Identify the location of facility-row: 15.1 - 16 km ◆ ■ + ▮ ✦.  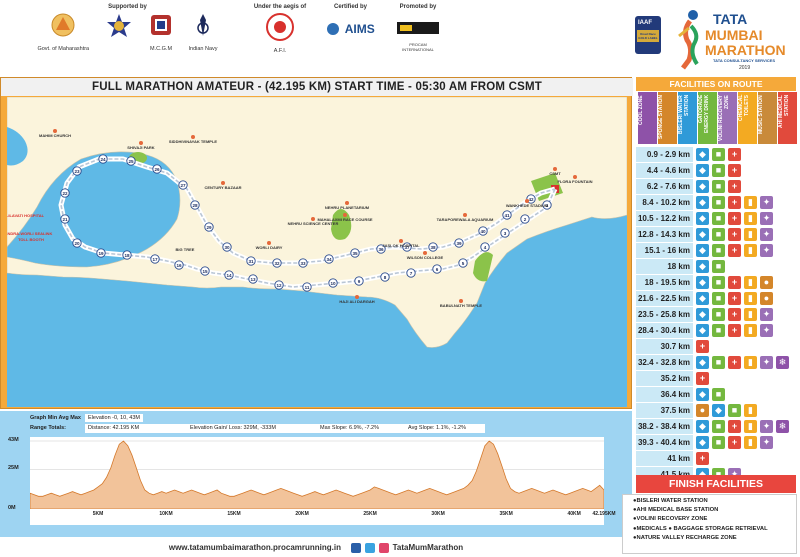
(716, 250).